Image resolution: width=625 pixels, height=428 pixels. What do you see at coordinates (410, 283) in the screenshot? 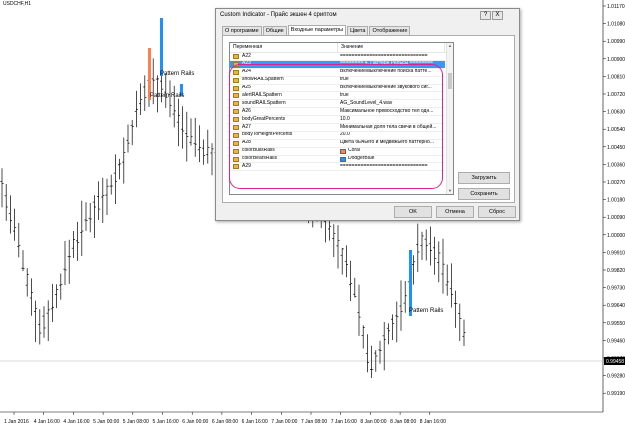
I see `bear-rail-bar` at bounding box center [410, 283].